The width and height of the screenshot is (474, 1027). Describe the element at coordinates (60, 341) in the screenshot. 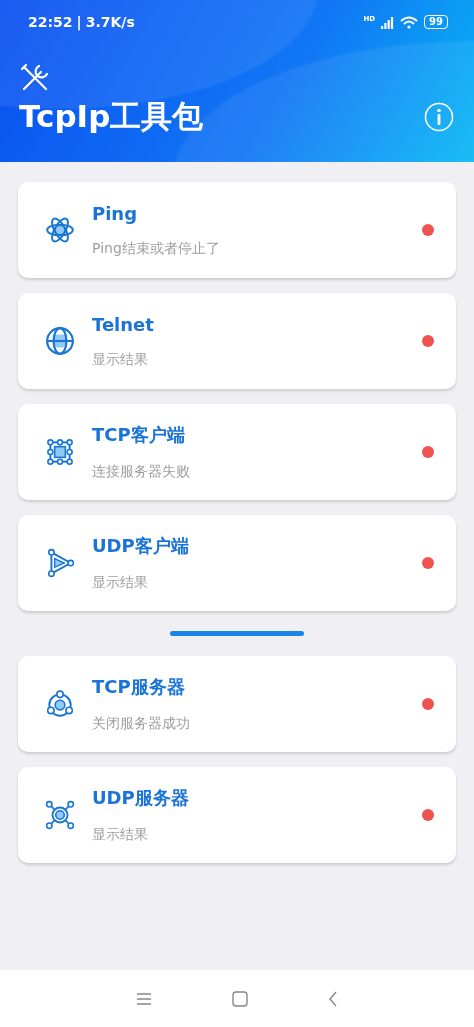

I see `globe-icon` at that location.